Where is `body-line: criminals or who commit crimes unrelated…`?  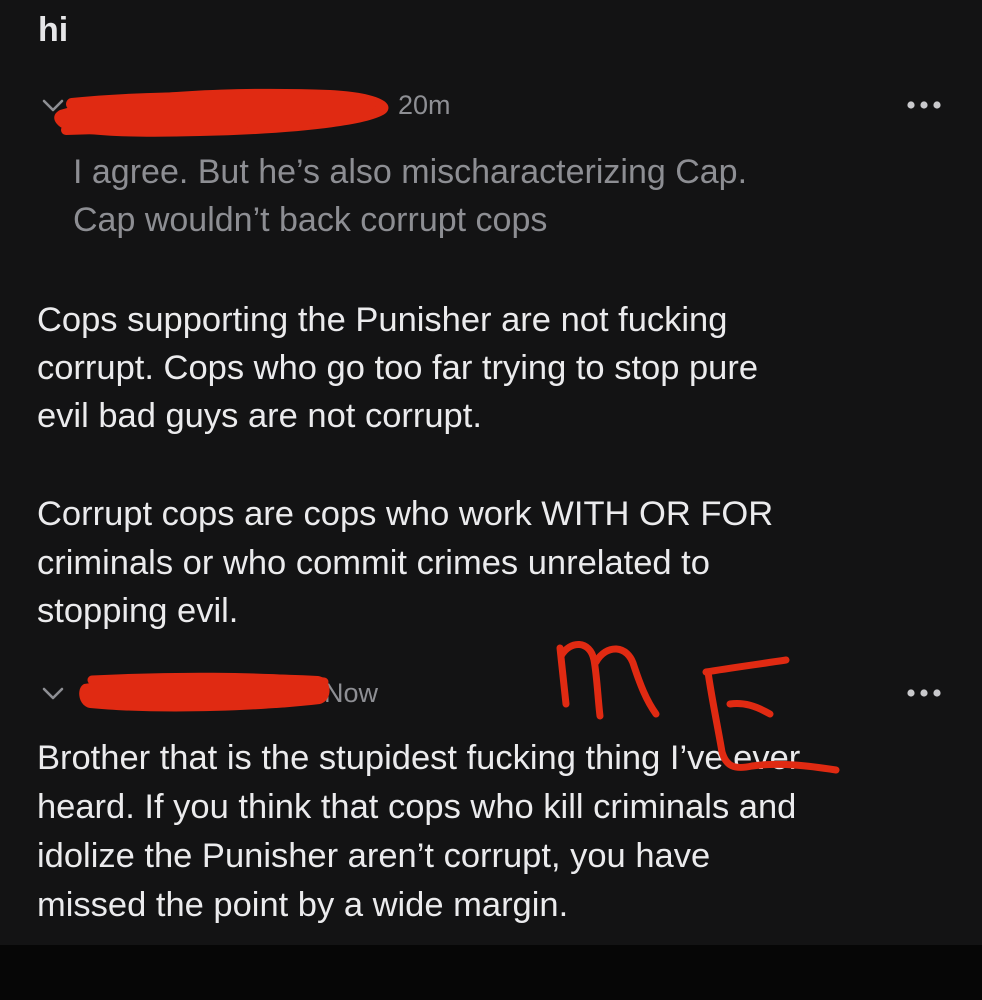
body-line: criminals or who commit crimes unrelated… is located at coordinates (373, 563).